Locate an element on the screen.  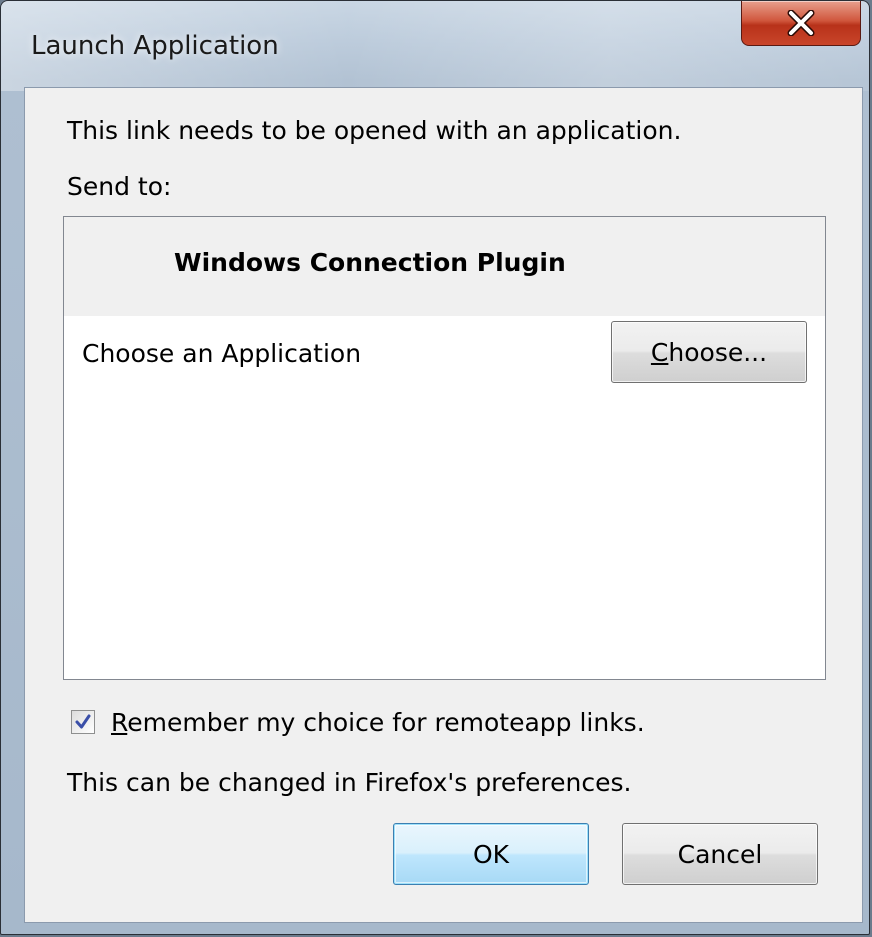
ok-button: OK is located at coordinates (491, 854).